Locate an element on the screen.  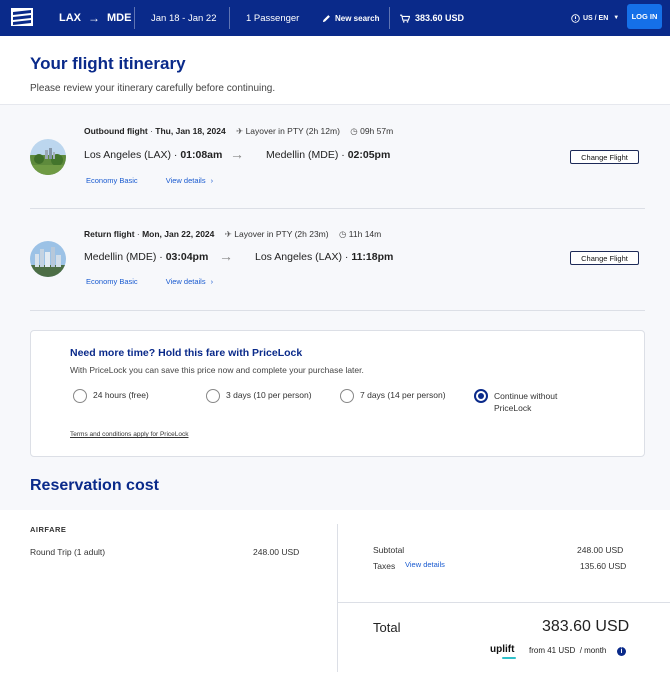
trip-price: 248.00 USD is located at coordinates (276, 552).